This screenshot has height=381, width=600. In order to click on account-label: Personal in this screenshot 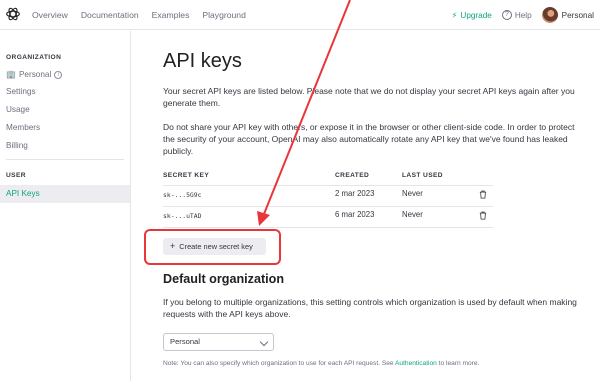, I will do `click(577, 15)`.